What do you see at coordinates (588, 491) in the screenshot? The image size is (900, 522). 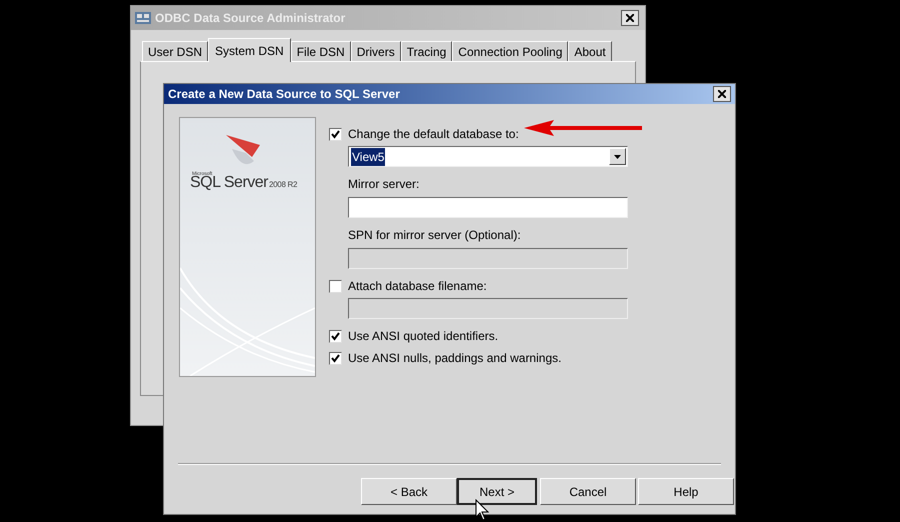 I see `dialog-button: Cancel` at bounding box center [588, 491].